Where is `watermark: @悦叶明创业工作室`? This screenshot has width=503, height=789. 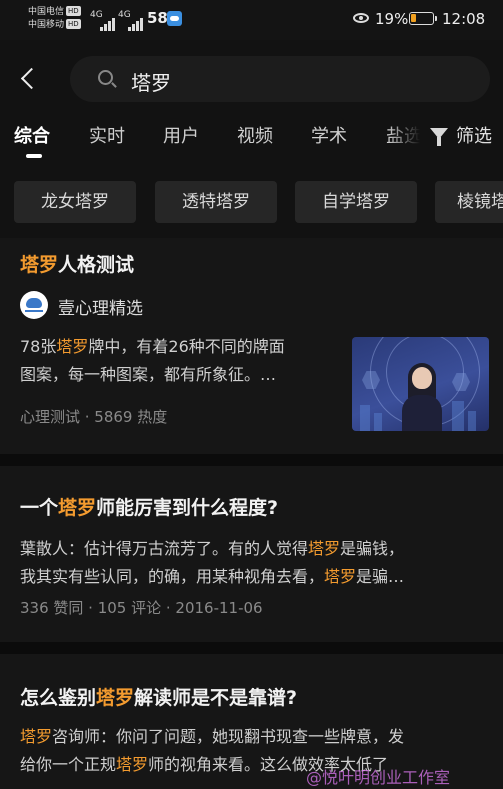
watermark: @悦叶明创业工作室 is located at coordinates (378, 777).